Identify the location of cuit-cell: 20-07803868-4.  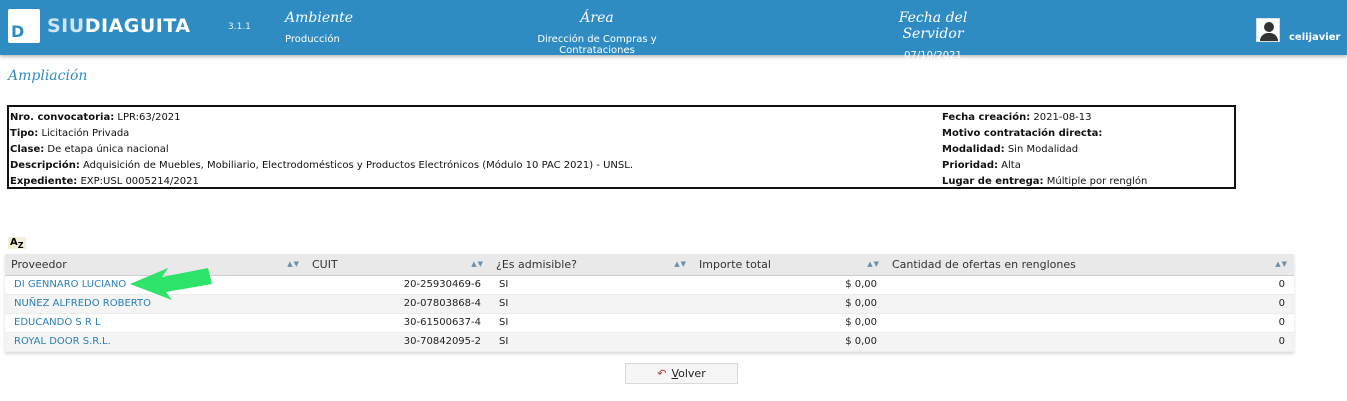
(398, 304).